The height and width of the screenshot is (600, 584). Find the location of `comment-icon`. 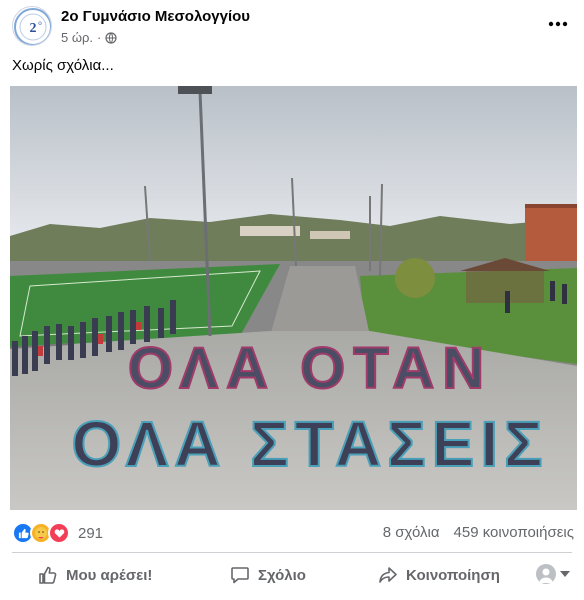

comment-icon is located at coordinates (240, 575).